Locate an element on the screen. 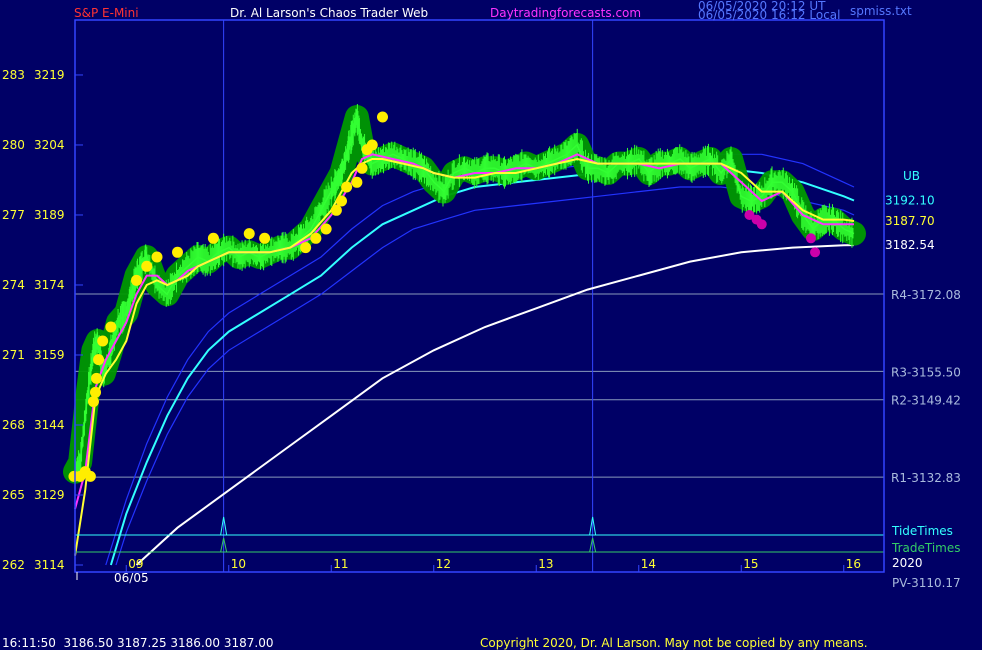 The image size is (982, 650). x-tick-label: 15 is located at coordinates (750, 564).